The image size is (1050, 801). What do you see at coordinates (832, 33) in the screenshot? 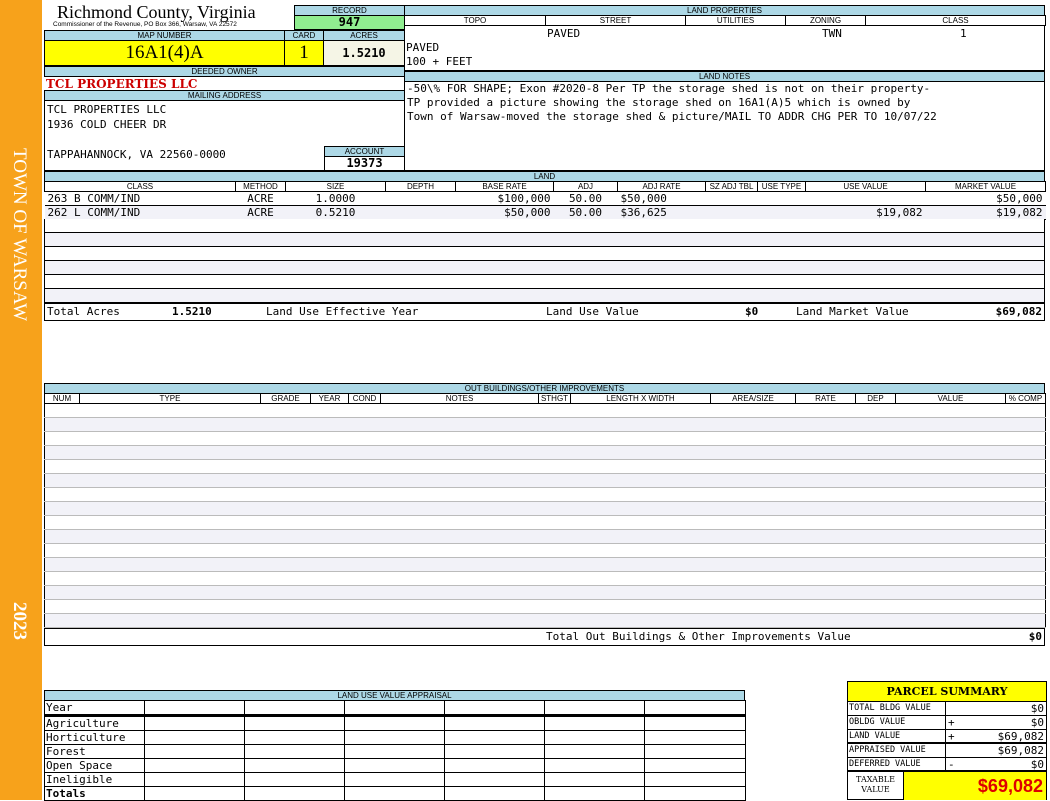
I see `zoning-value: TWN` at bounding box center [832, 33].